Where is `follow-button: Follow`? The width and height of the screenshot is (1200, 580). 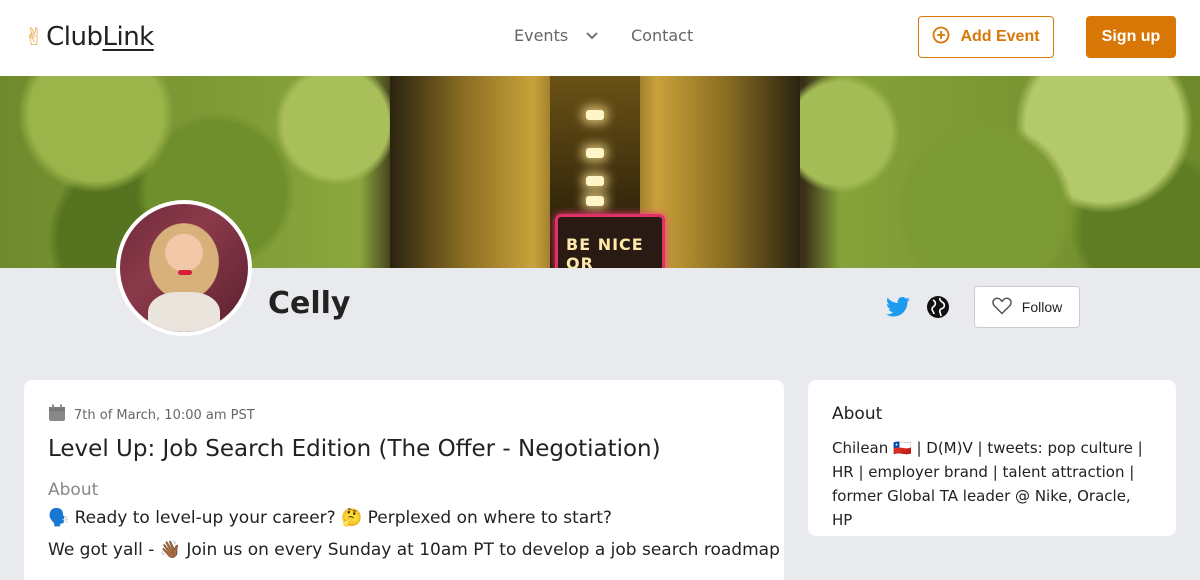 follow-button: Follow is located at coordinates (1027, 307).